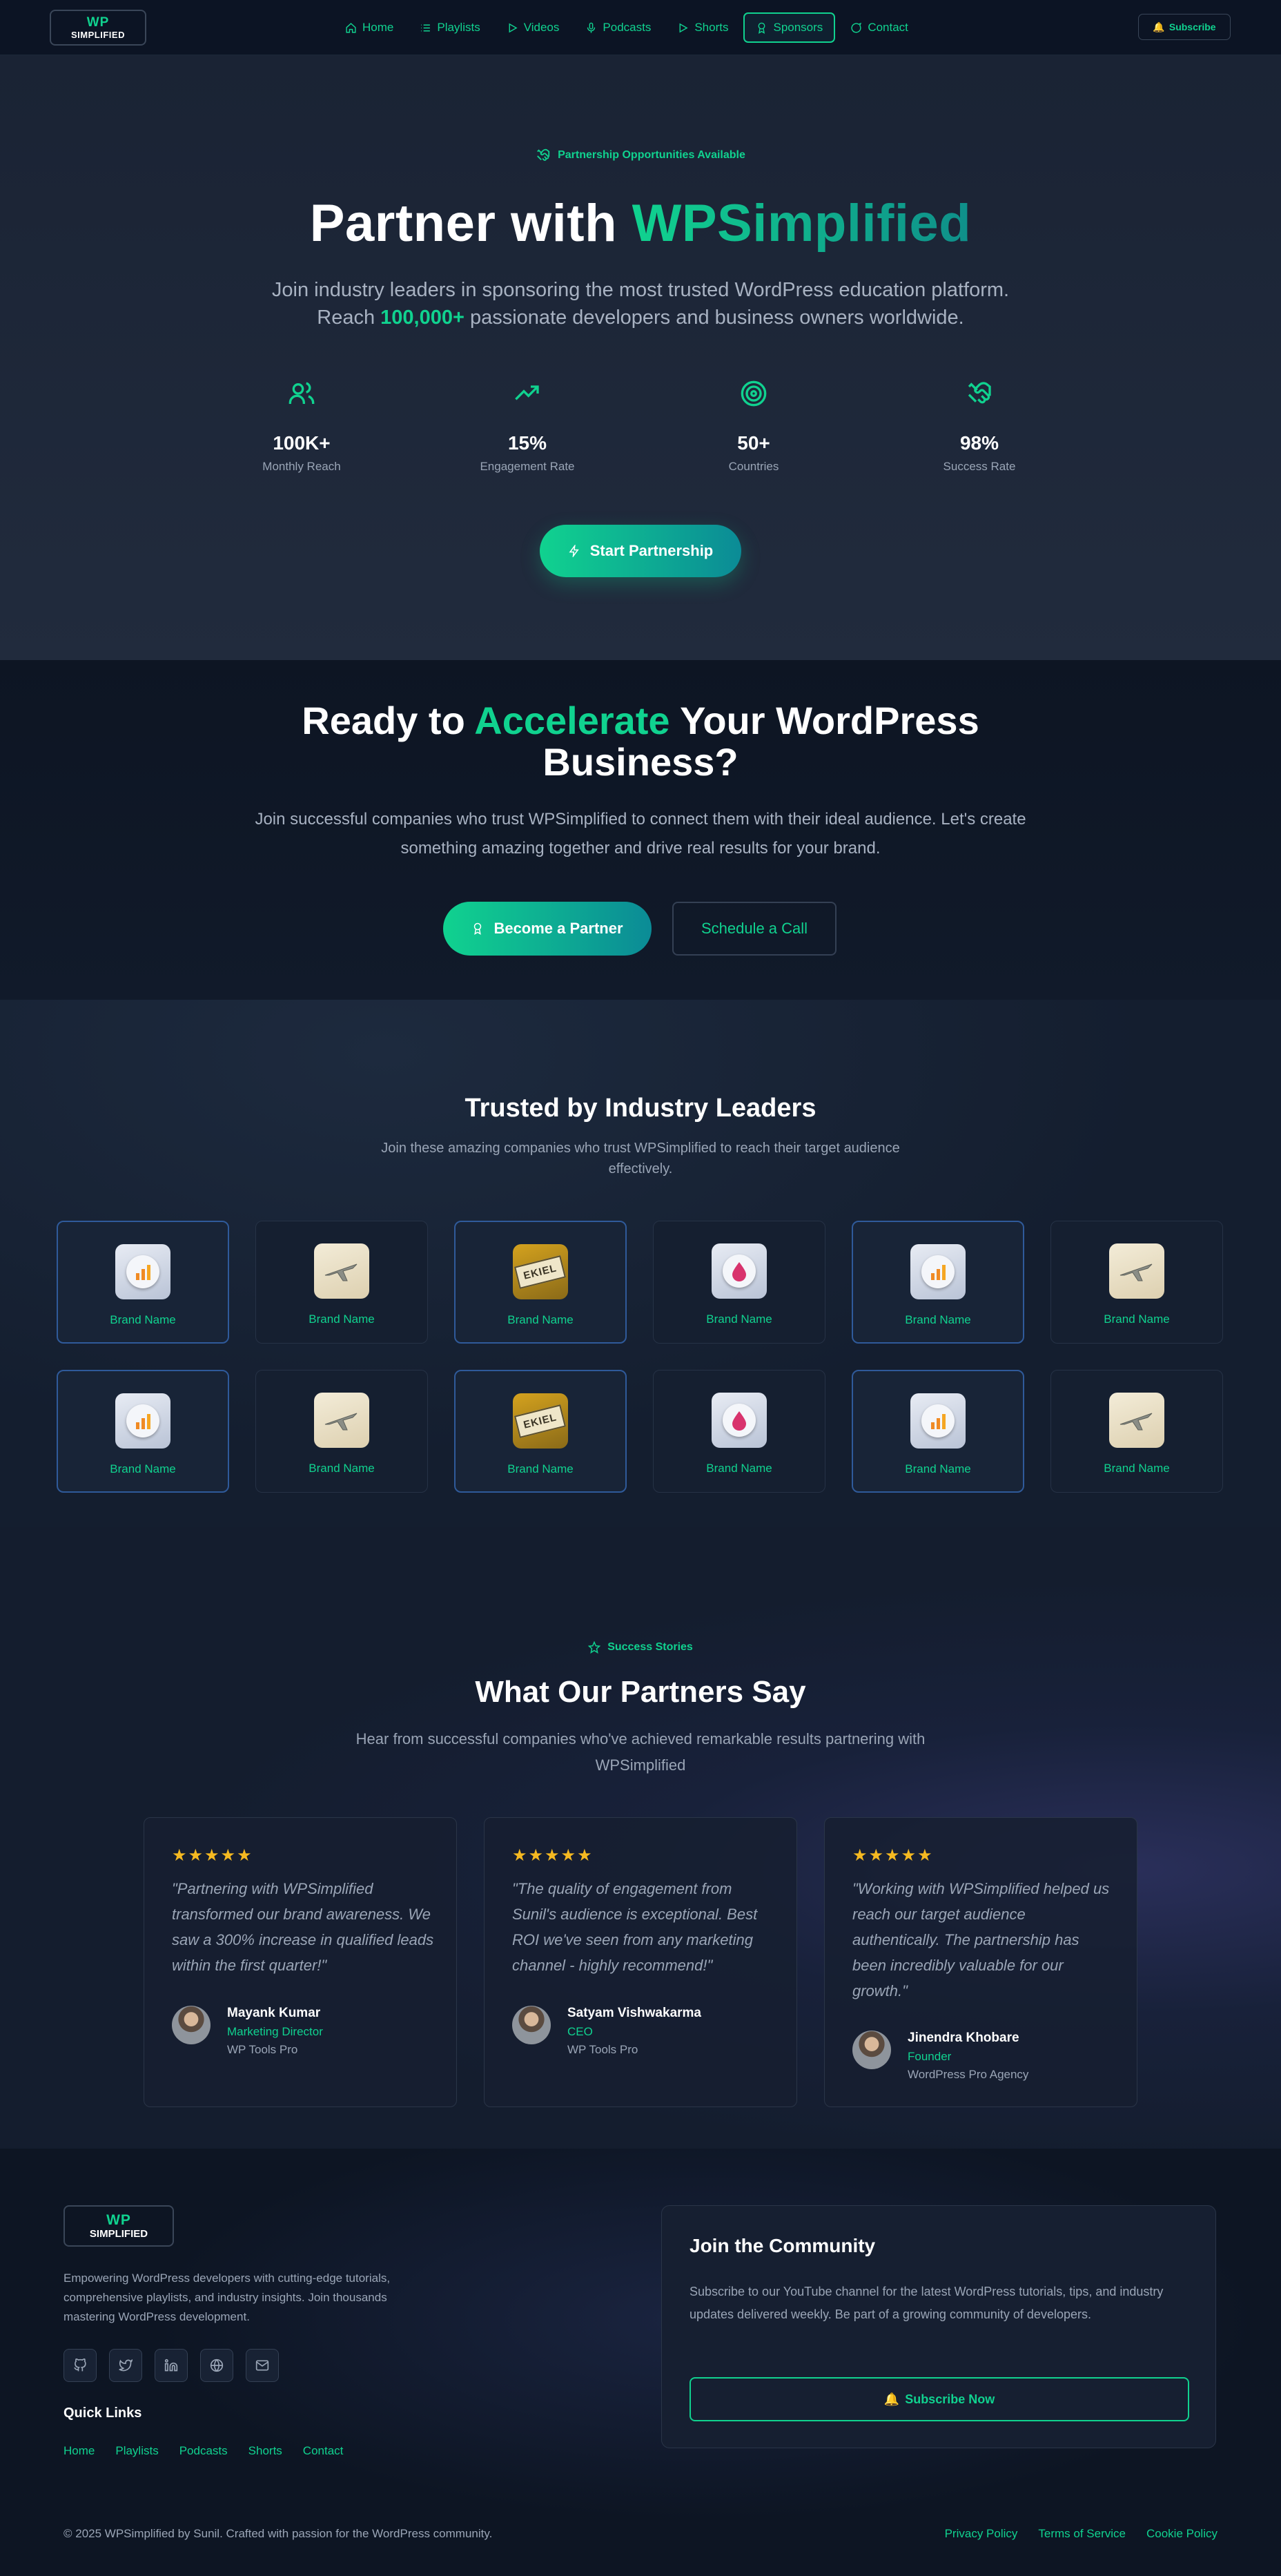  What do you see at coordinates (627, 28) in the screenshot?
I see `nav-podcasts-label: Podcasts` at bounding box center [627, 28].